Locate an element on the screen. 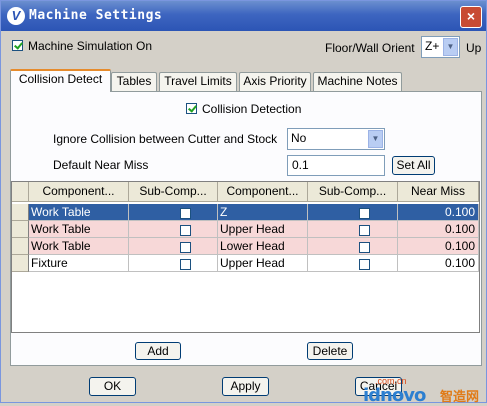 This screenshot has height=406, width=487. default-near-miss-field: 0.1 is located at coordinates (336, 165).